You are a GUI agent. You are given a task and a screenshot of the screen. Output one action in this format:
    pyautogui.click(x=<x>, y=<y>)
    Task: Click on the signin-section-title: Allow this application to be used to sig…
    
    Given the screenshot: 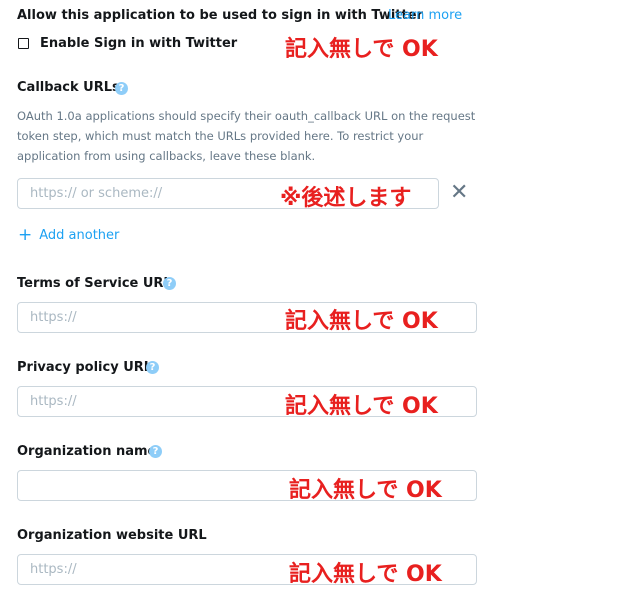 What is the action you would take?
    pyautogui.click(x=220, y=15)
    